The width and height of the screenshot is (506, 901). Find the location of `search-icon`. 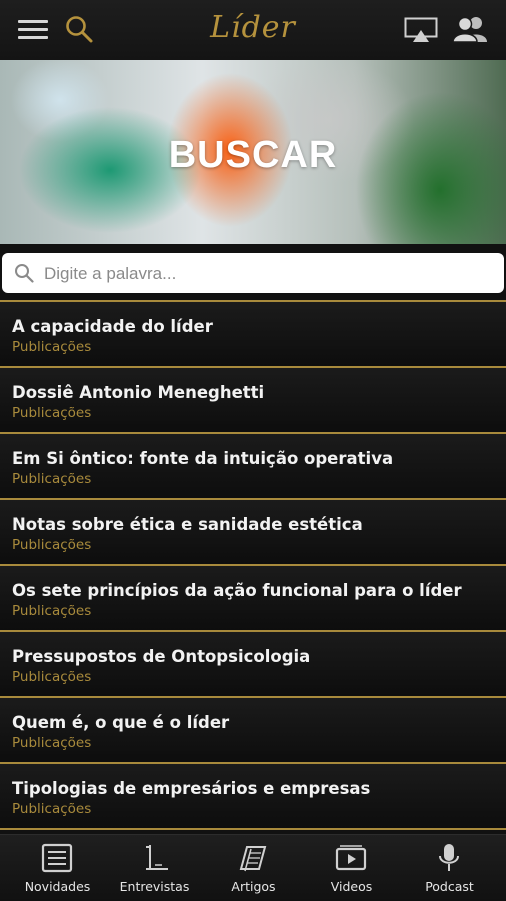

search-icon is located at coordinates (24, 273).